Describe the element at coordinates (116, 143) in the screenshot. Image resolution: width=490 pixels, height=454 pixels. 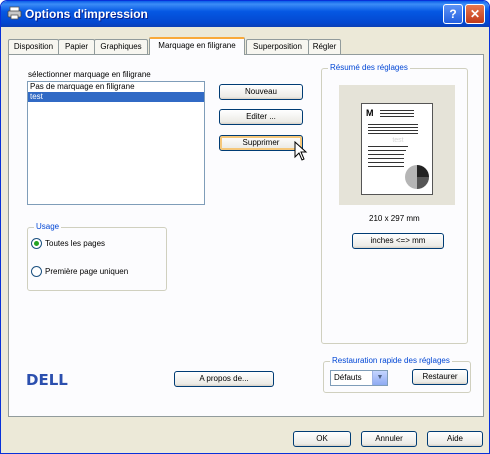
I see `watermark-list: Pas de marquage en filigrane test` at that location.